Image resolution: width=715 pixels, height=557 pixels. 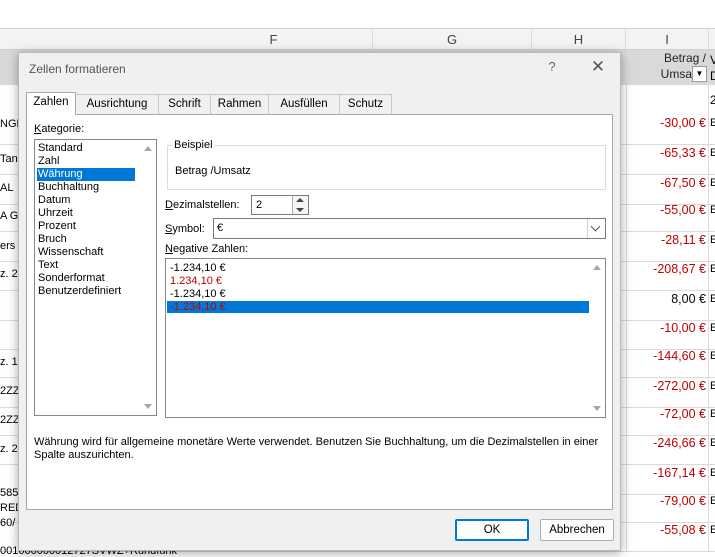 I want to click on category-item: Text, so click(x=86, y=265).